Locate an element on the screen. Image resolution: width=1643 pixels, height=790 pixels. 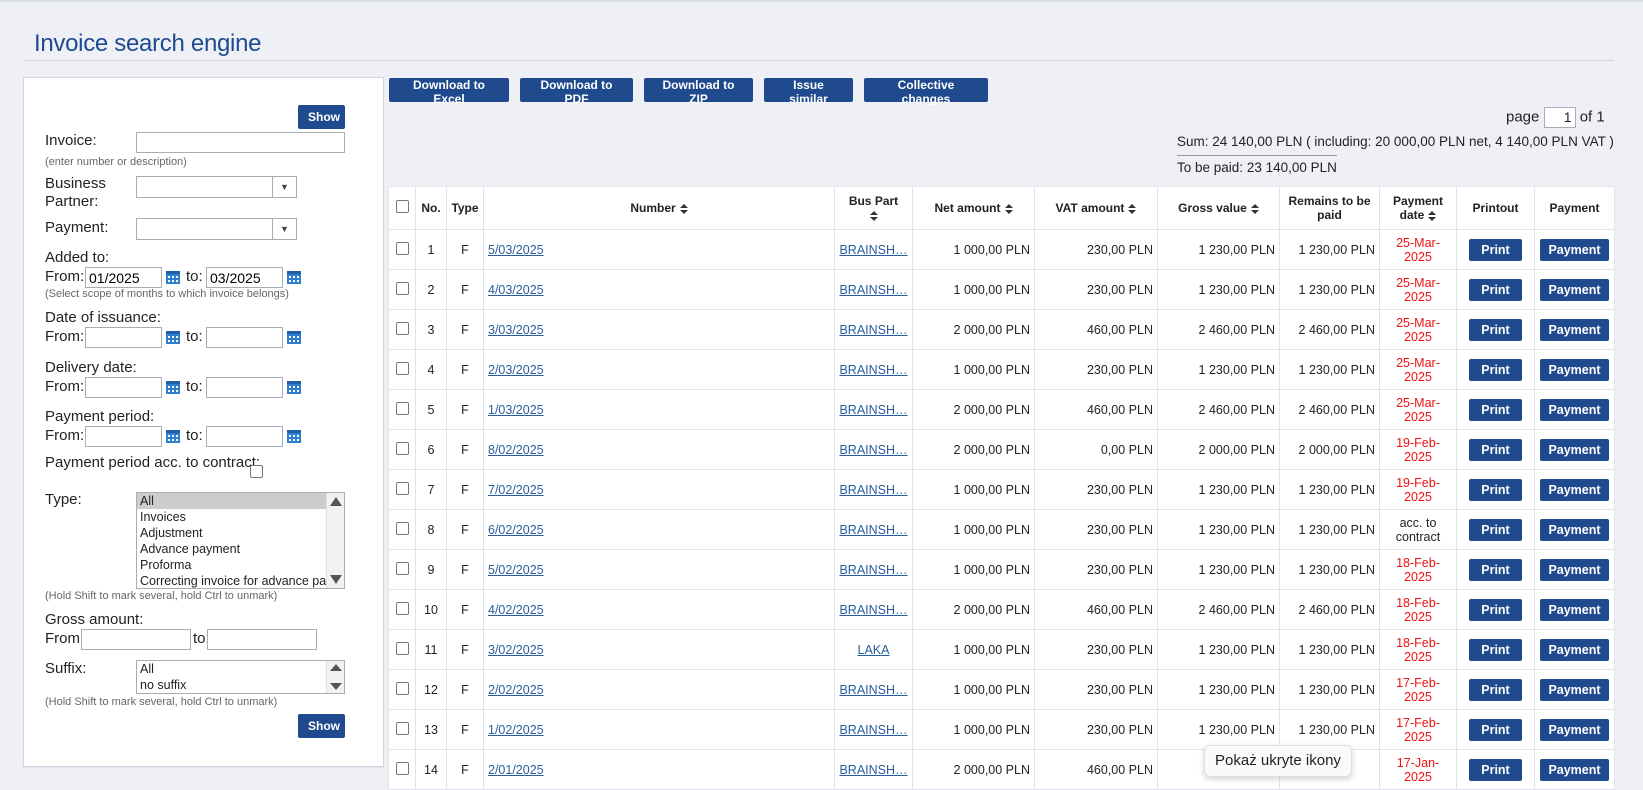
invoice-number-link: 3/03/2025 is located at coordinates (516, 330).